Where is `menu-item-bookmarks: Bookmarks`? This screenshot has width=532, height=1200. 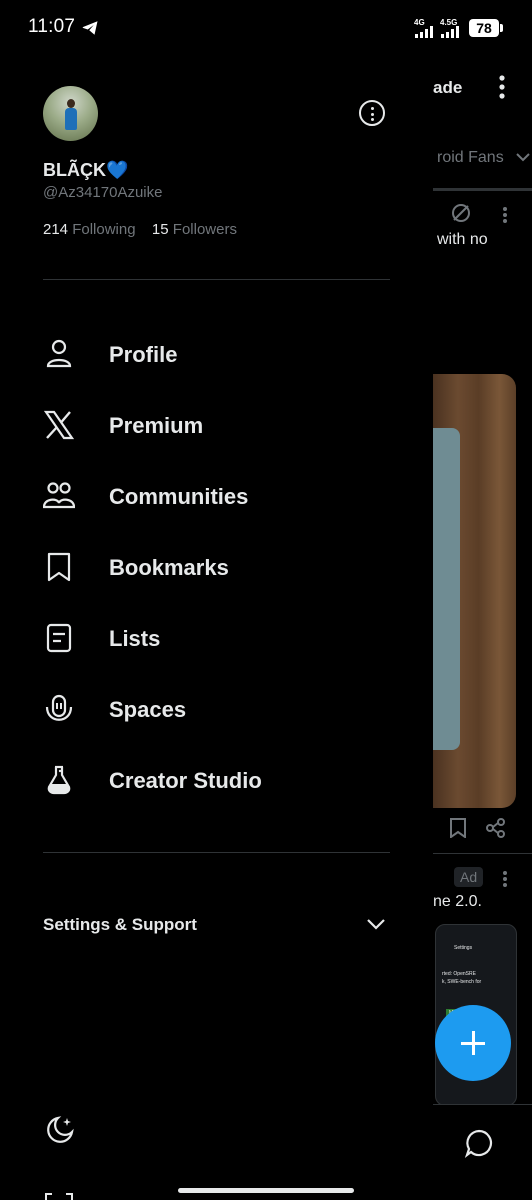 menu-item-bookmarks: Bookmarks is located at coordinates (223, 567).